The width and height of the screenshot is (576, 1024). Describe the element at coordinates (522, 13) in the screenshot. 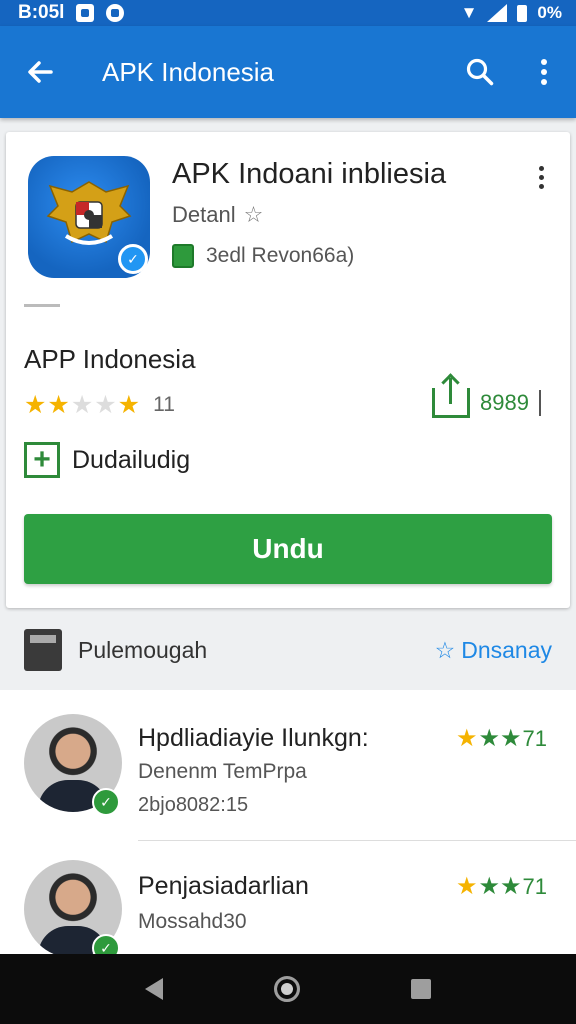

I see `battery-icon` at that location.